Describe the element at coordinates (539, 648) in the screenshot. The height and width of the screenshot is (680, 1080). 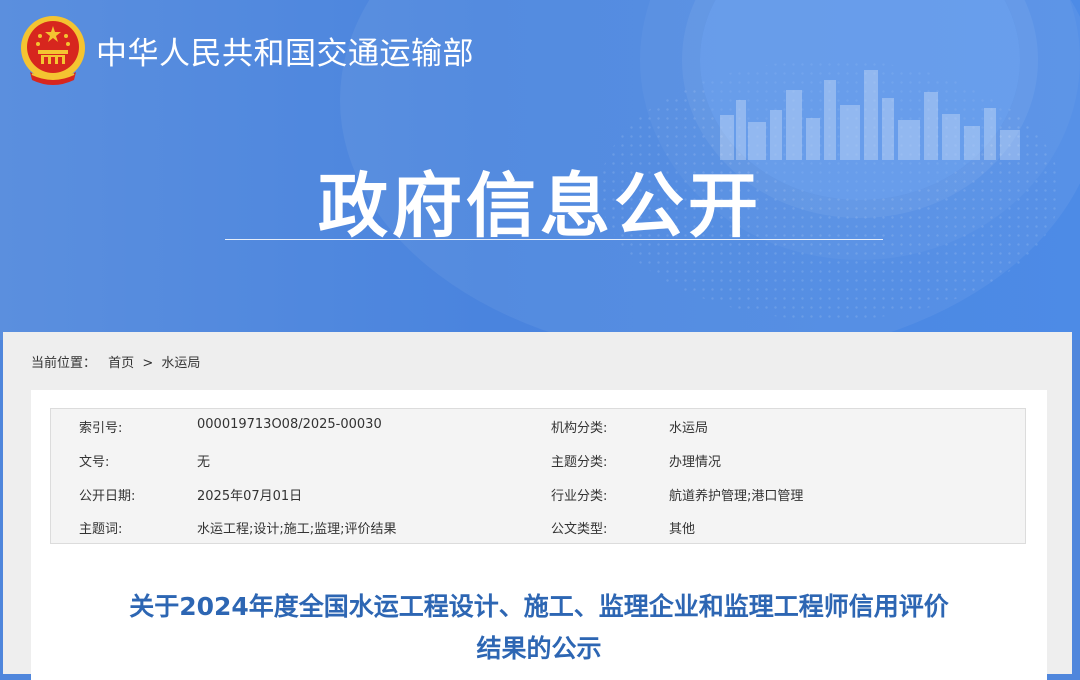
I see `article-title-line2: 结果的公示` at that location.